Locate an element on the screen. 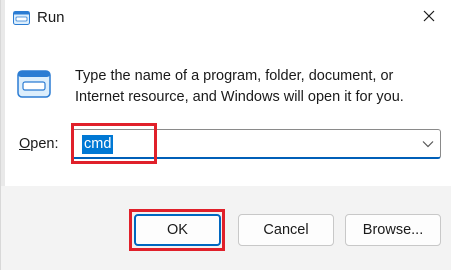 This screenshot has width=451, height=270. cancel-button: Cancel is located at coordinates (286, 230).